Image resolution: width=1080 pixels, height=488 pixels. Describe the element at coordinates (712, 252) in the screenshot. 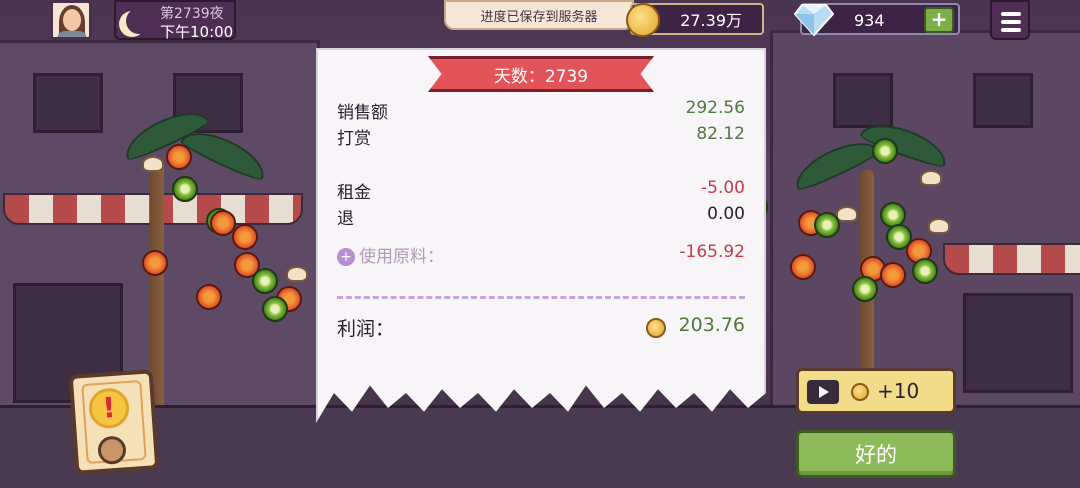

I see `ingredients-value: -165.92` at that location.